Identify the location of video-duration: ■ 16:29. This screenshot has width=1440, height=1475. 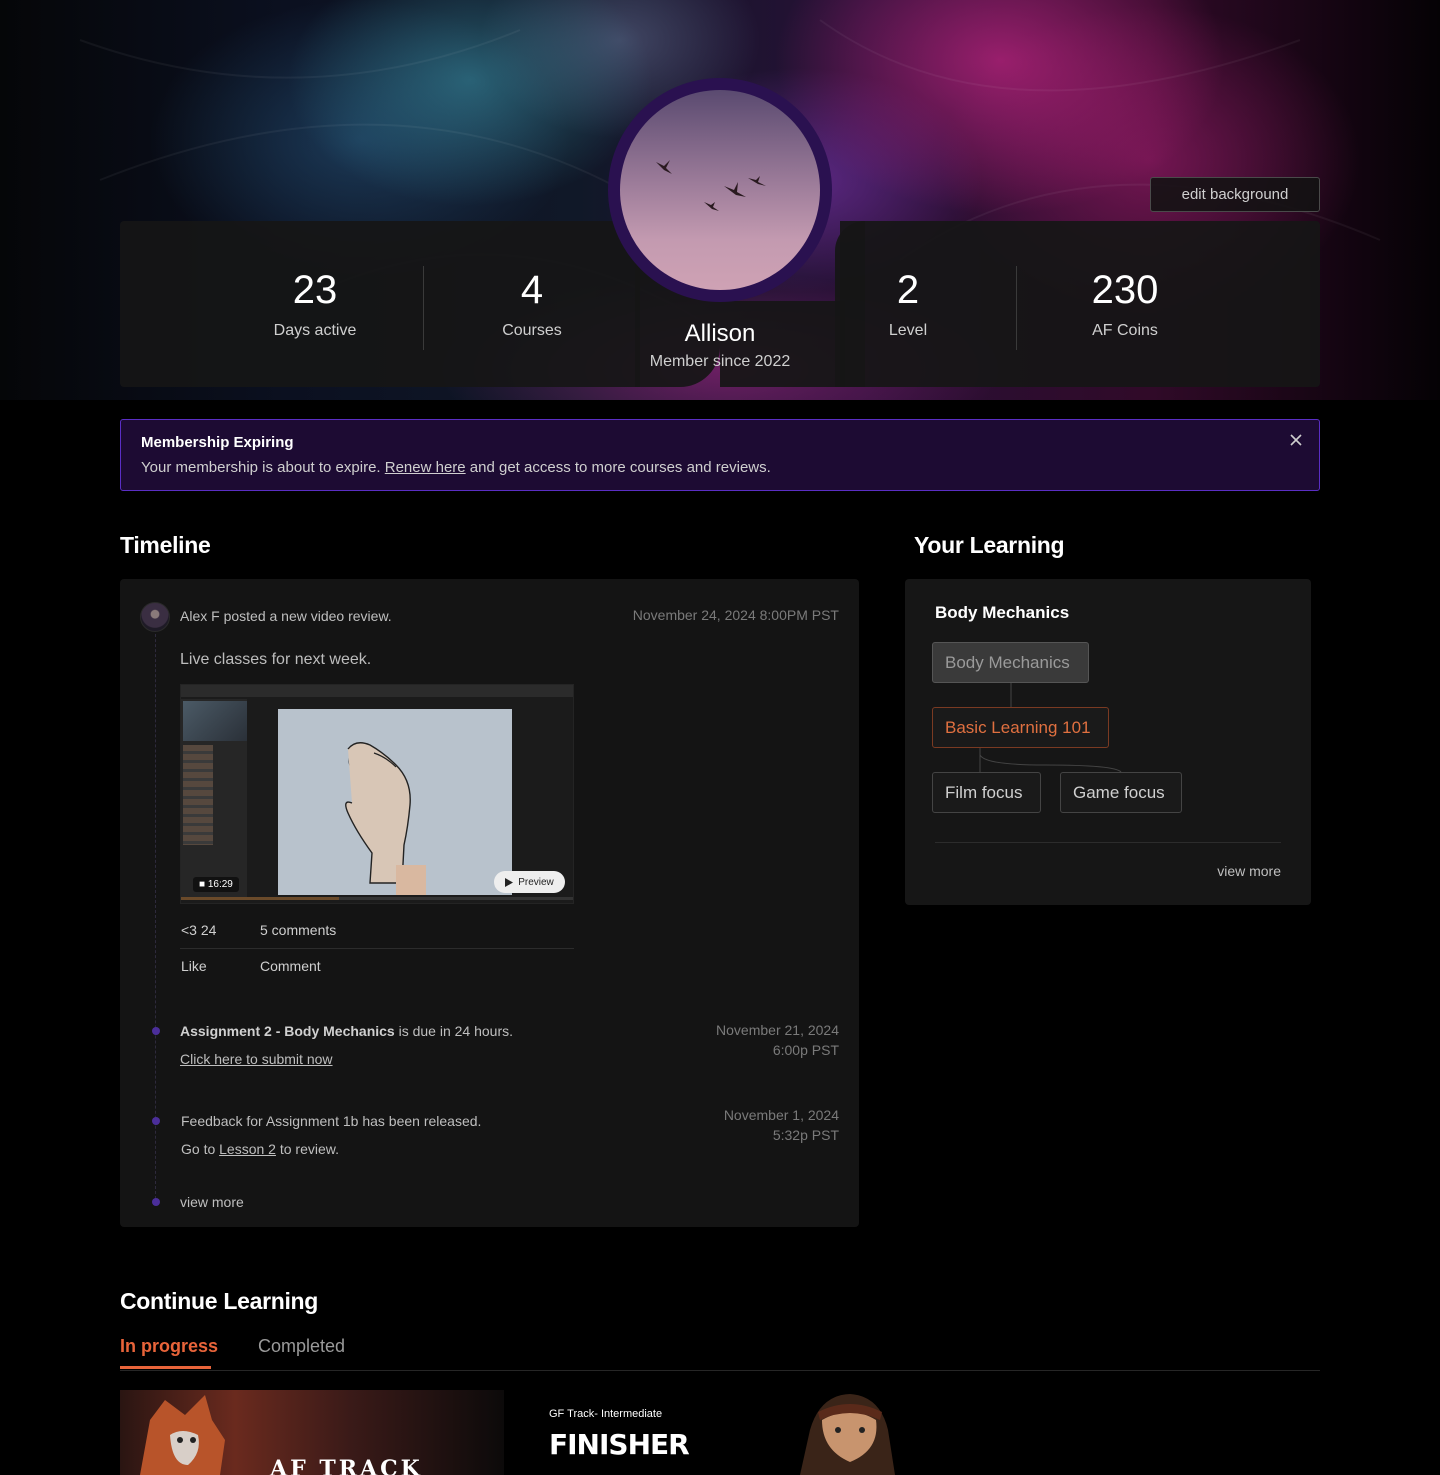
(216, 884).